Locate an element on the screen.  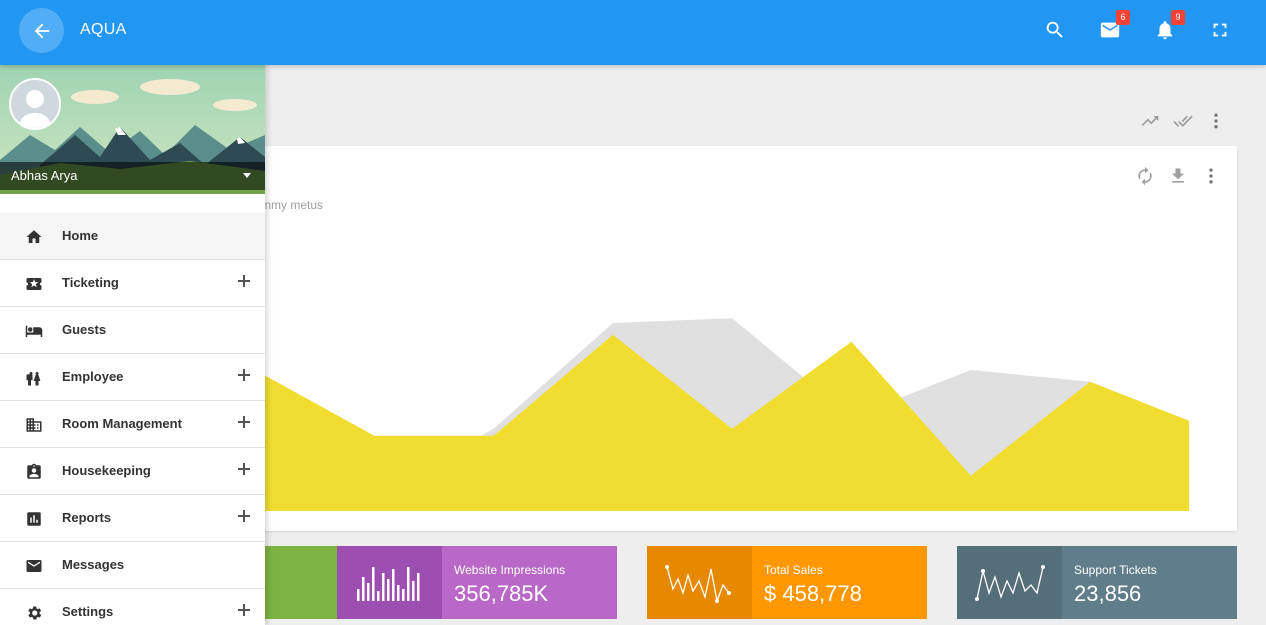
bar-sparkline is located at coordinates (389, 582).